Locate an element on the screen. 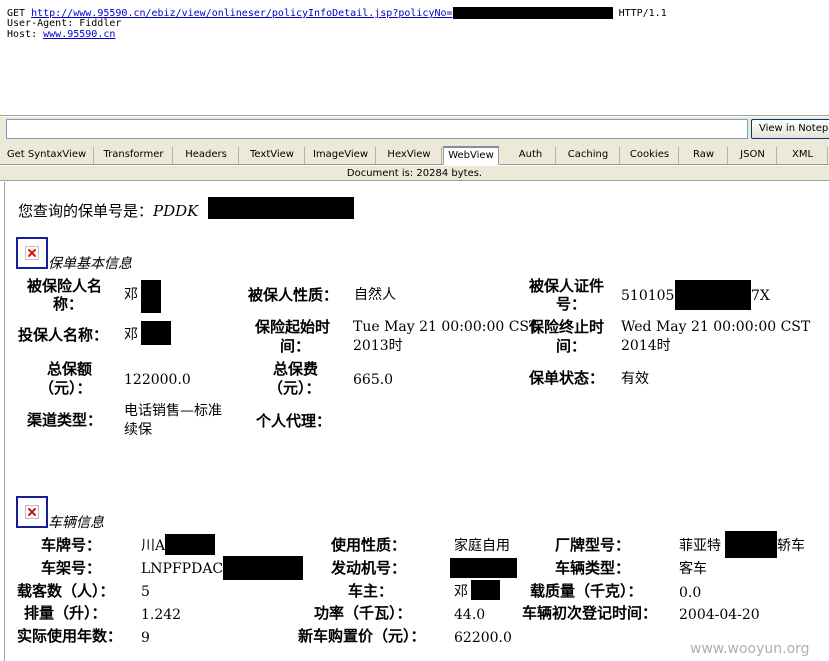 This screenshot has height=661, width=829. end-date-value-2: 2014时 is located at coordinates (646, 346).